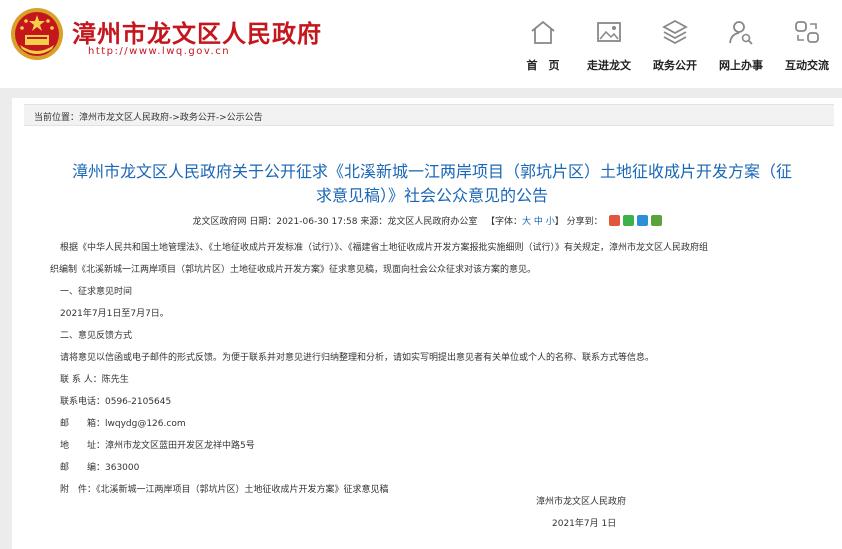 This screenshot has height=549, width=842. What do you see at coordinates (581, 502) in the screenshot?
I see `signature-org: 漳州市龙文区人民政府` at bounding box center [581, 502].